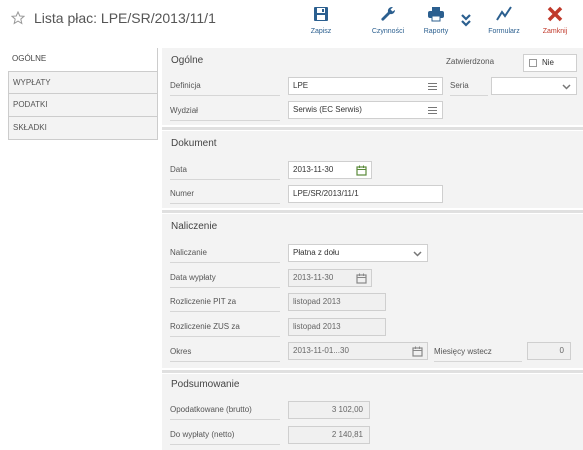  What do you see at coordinates (188, 252) in the screenshot?
I see `calculation-label: Naliczanie` at bounding box center [188, 252].